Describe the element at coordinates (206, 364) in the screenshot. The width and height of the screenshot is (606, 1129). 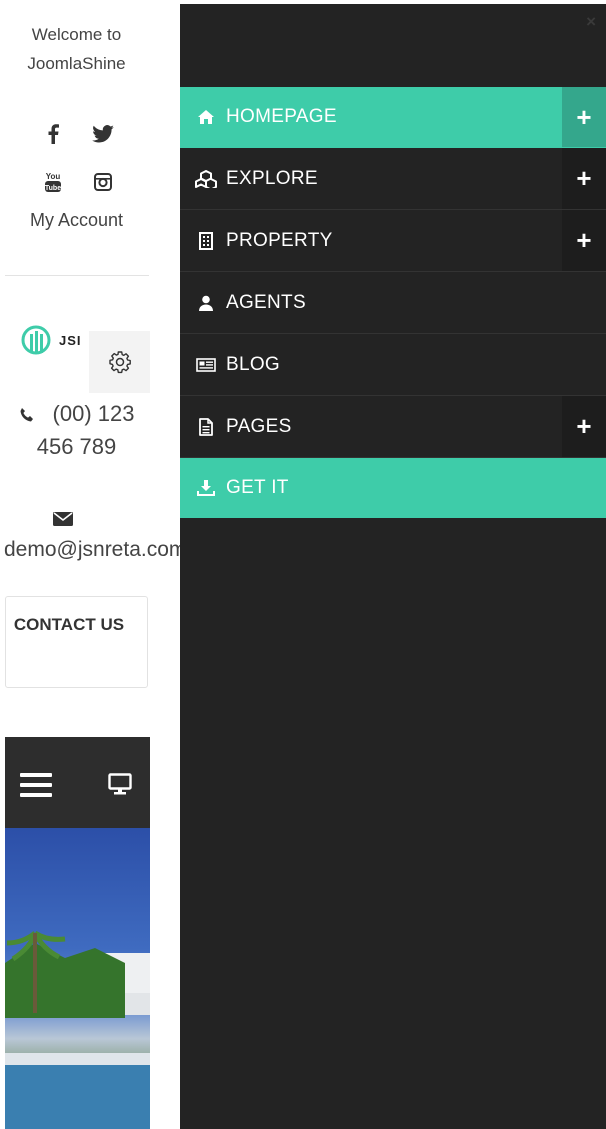
I see `newspaper-icon` at that location.